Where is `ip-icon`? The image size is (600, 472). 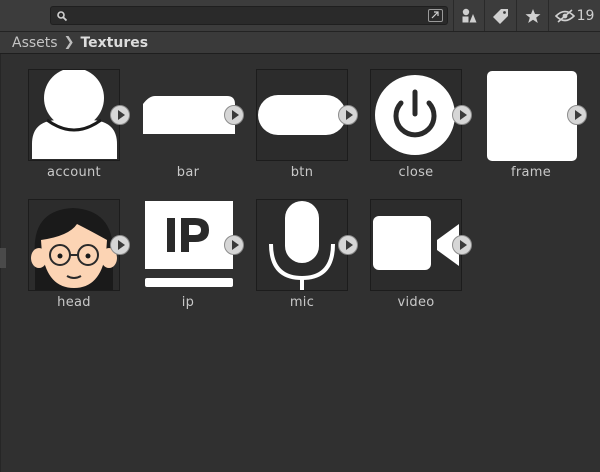 ip-icon is located at coordinates (189, 244).